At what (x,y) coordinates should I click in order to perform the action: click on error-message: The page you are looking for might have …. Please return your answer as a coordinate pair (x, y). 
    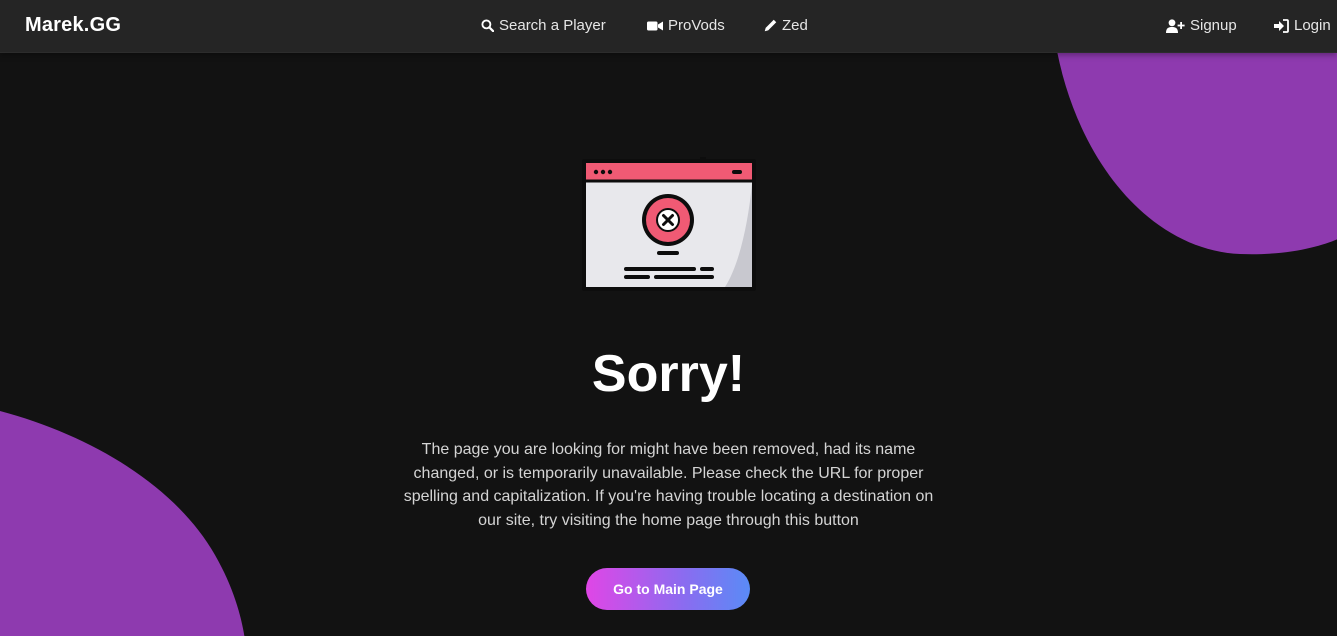
    Looking at the image, I should click on (668, 485).